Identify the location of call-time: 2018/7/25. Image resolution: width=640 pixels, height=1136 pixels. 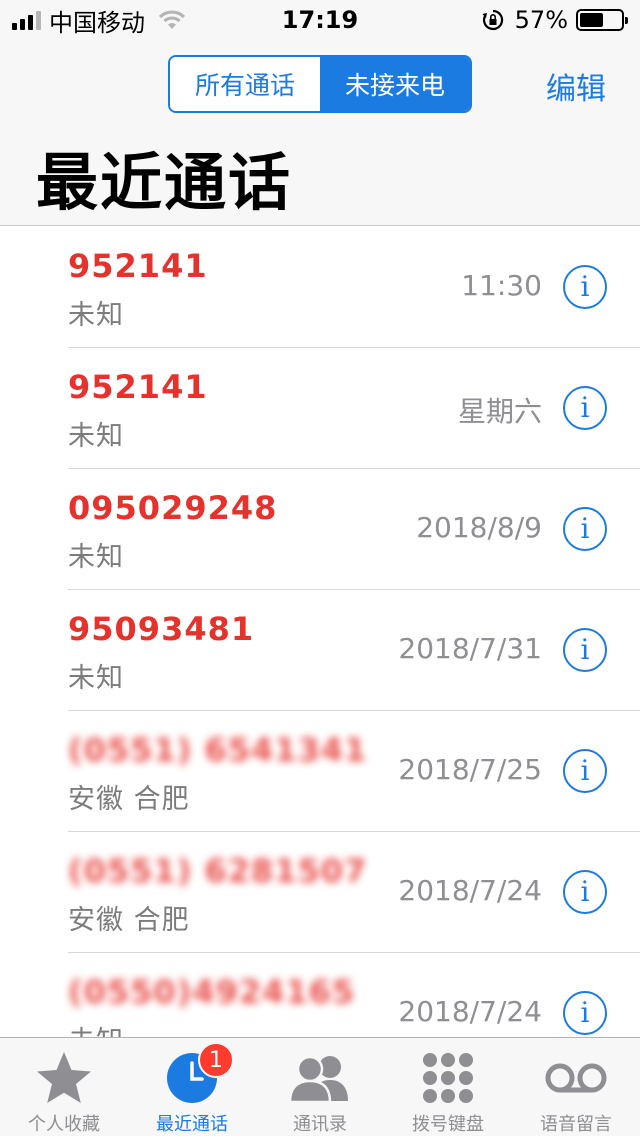
(470, 769).